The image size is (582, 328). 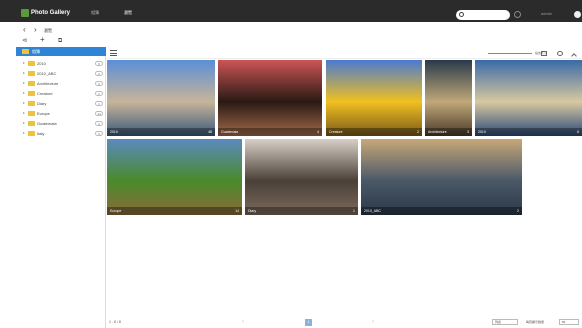 I want to click on tile-caption: 2010 48, so click(x=161, y=132).